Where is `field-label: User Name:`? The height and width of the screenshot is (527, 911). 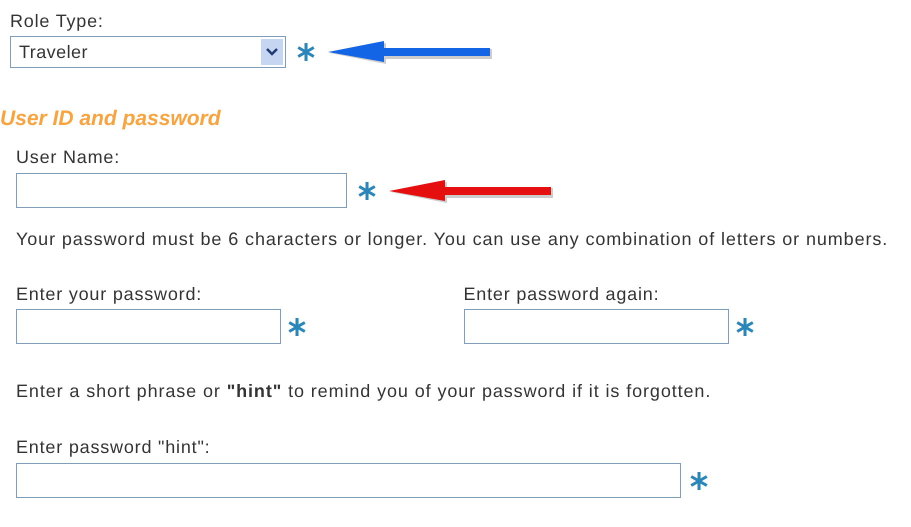
field-label: User Name: is located at coordinates (69, 157).